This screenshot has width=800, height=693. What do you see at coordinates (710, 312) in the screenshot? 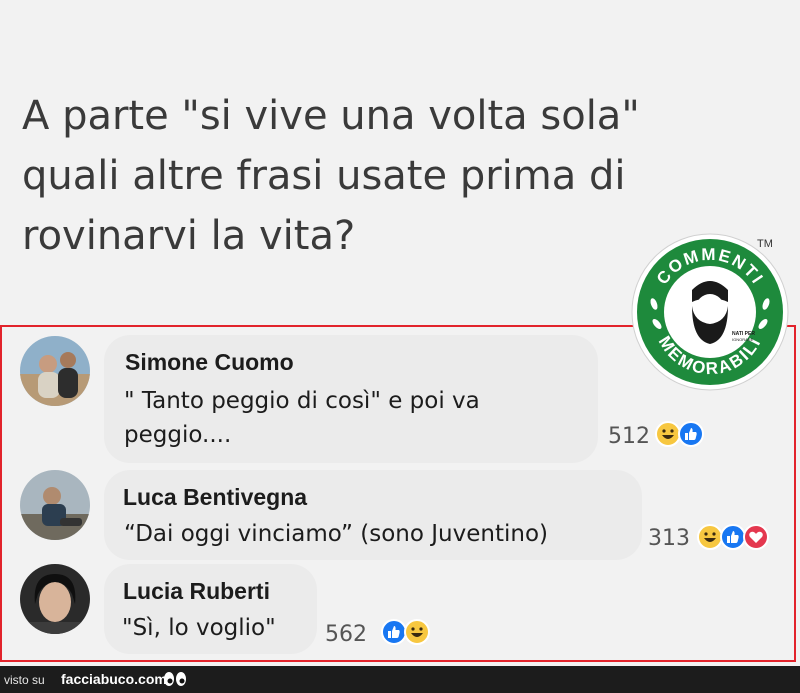
I see `commenti-memorabili-logo: COMMENTI MEMORABILI NATI PER IGNORARE` at bounding box center [710, 312].